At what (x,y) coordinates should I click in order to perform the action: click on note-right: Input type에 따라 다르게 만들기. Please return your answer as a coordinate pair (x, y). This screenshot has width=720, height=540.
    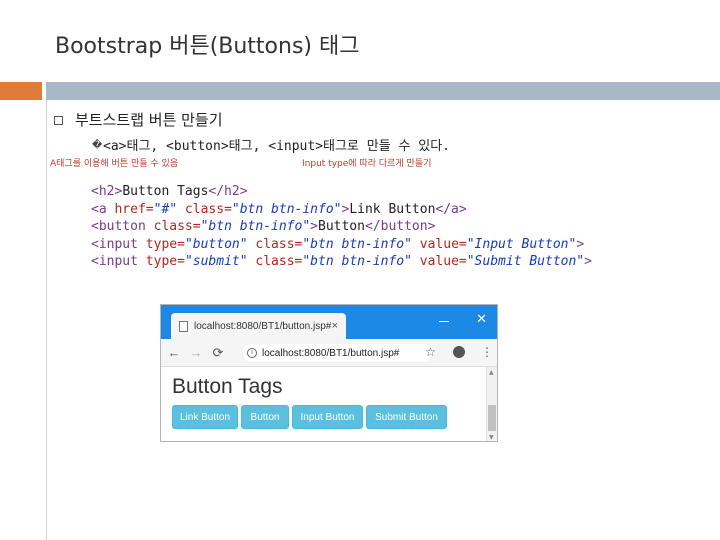
    Looking at the image, I should click on (367, 164).